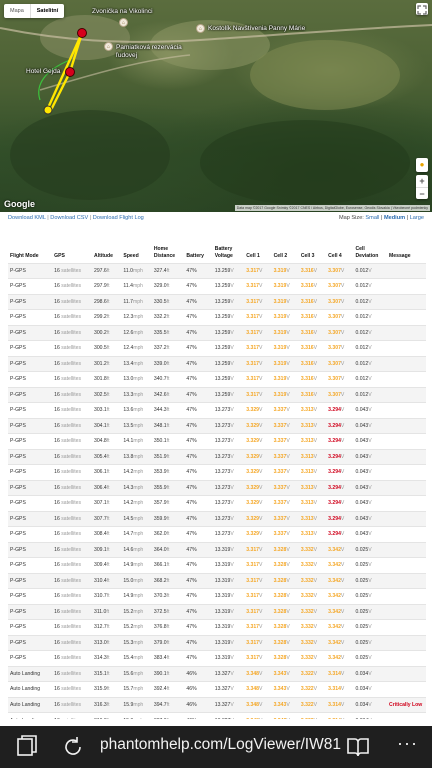 The width and height of the screenshot is (432, 768). Describe the element at coordinates (358, 747) in the screenshot. I see `reading-view-icon` at that location.